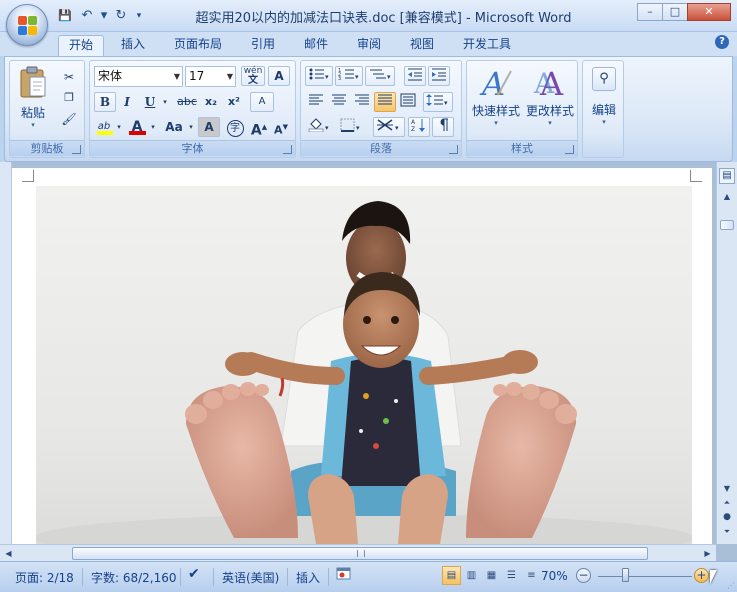  Describe the element at coordinates (339, 102) in the screenshot. I see `align-center-button` at that location.